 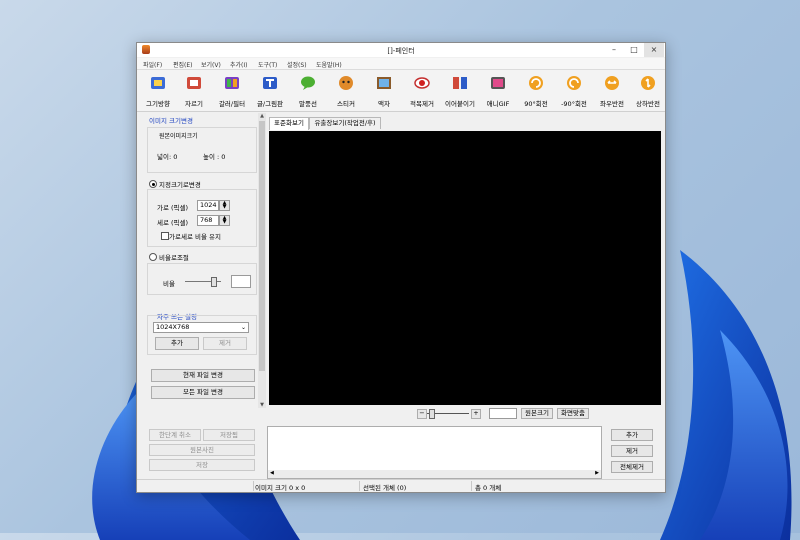 I want to click on preset-select: 1024X768 ⌄, so click(x=201, y=327).